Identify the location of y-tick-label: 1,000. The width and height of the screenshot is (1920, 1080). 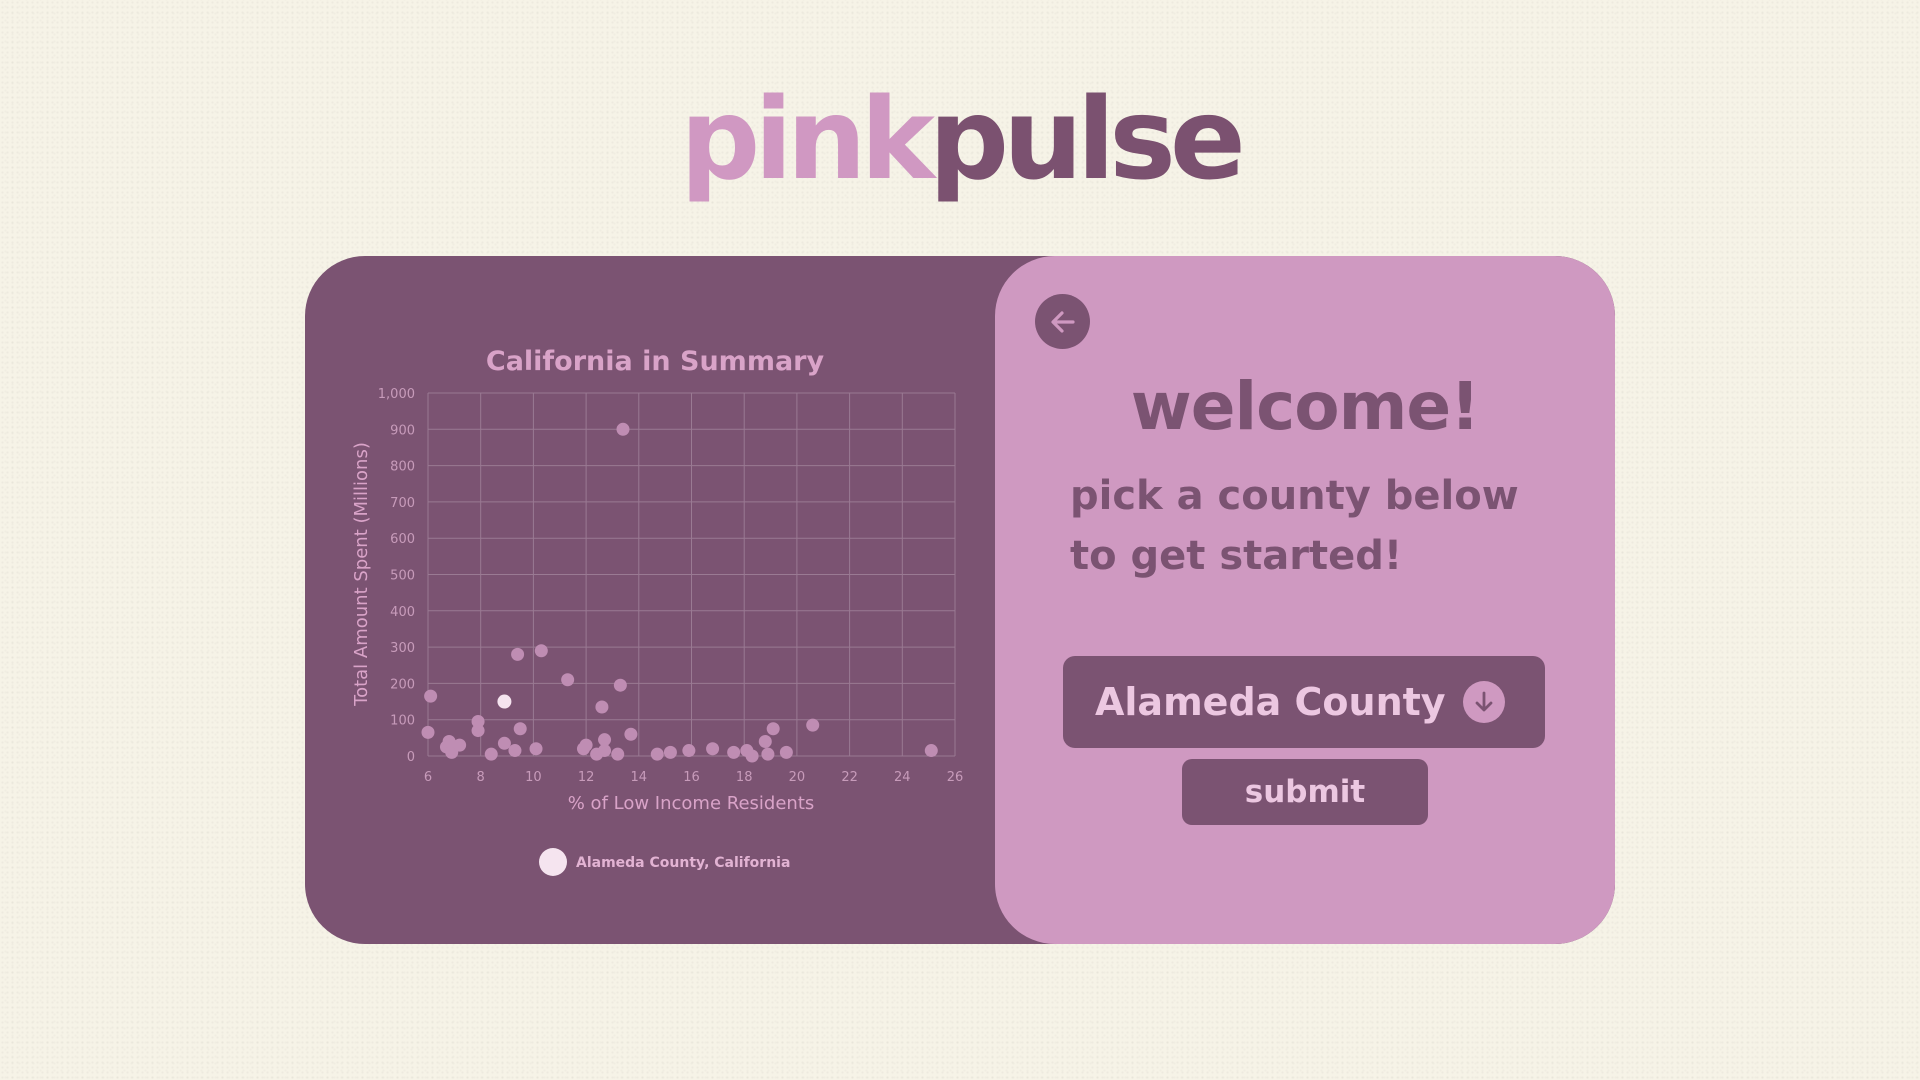
(396, 394).